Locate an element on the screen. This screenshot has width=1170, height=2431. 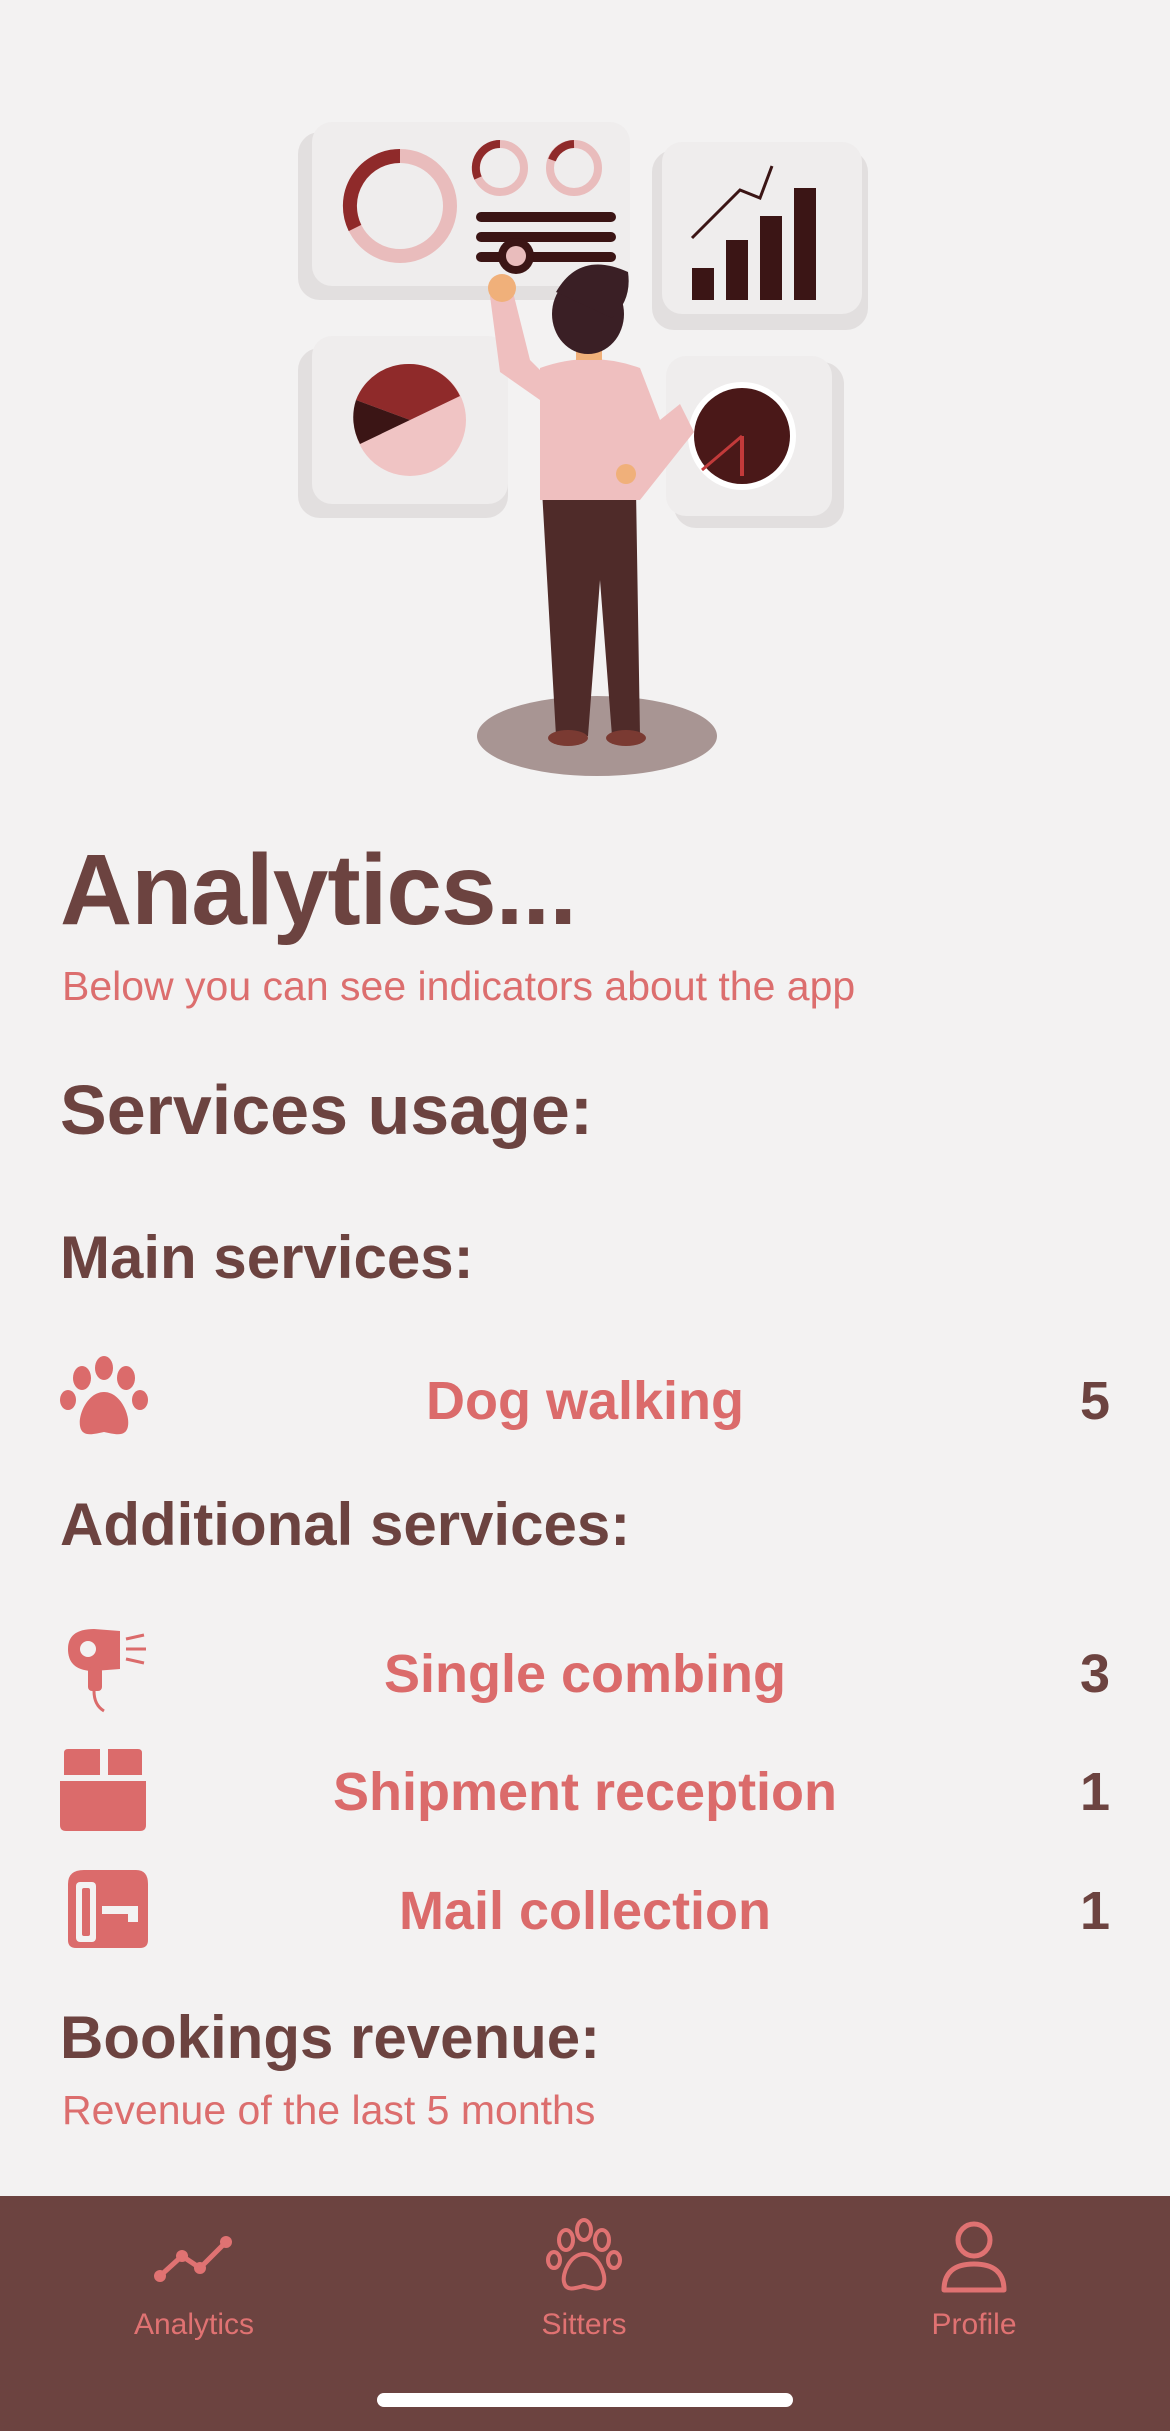
person-icon is located at coordinates (974, 2257).